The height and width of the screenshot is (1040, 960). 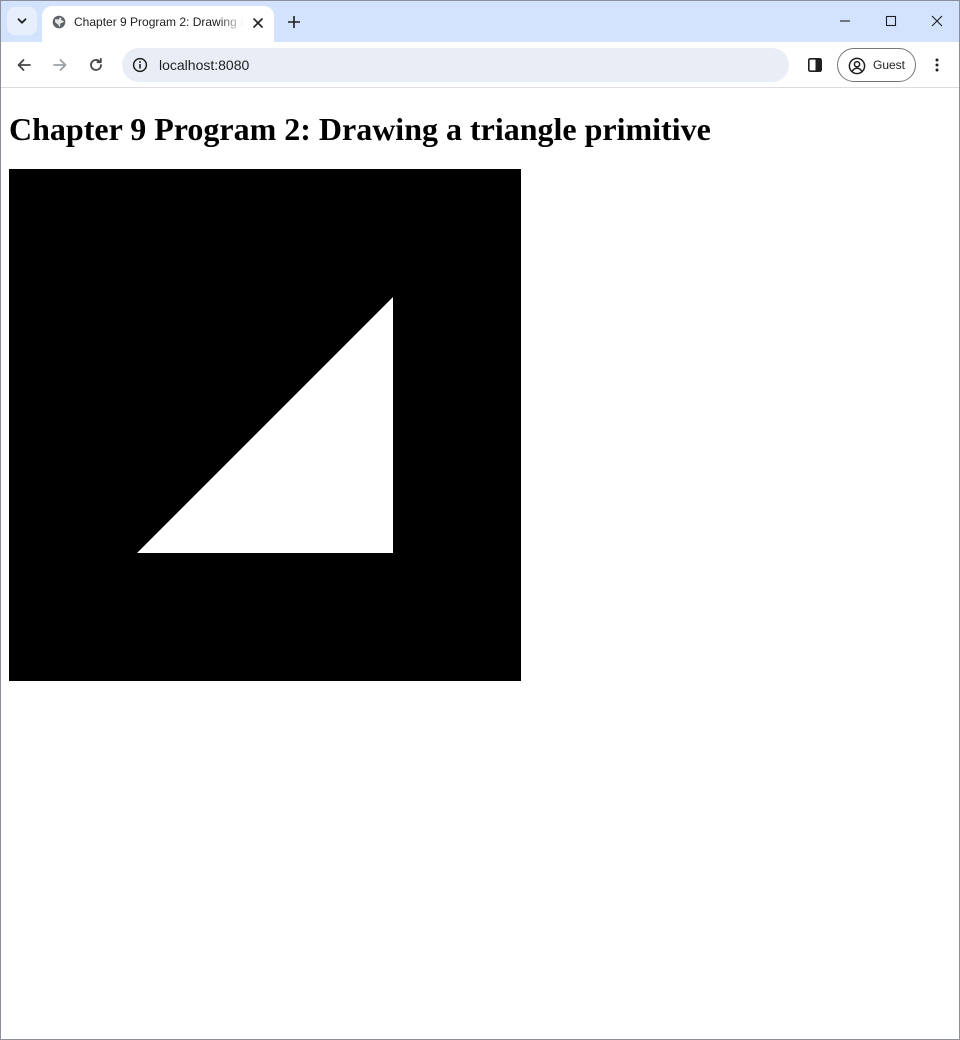 I want to click on arrow-right-icon, so click(x=60, y=65).